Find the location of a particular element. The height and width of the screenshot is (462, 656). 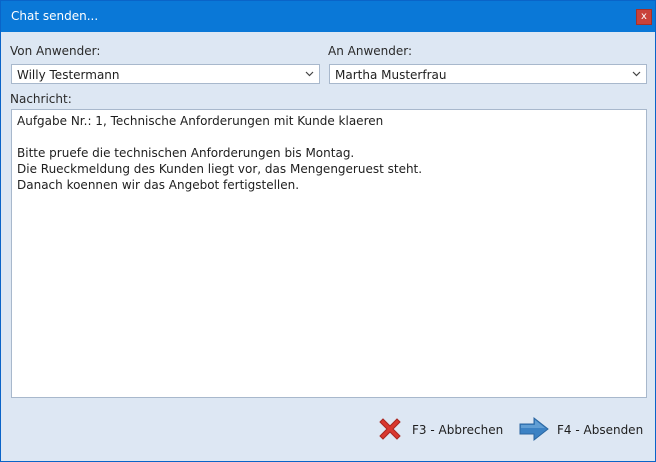

to-user-value: Martha Musterfrau is located at coordinates (391, 75).